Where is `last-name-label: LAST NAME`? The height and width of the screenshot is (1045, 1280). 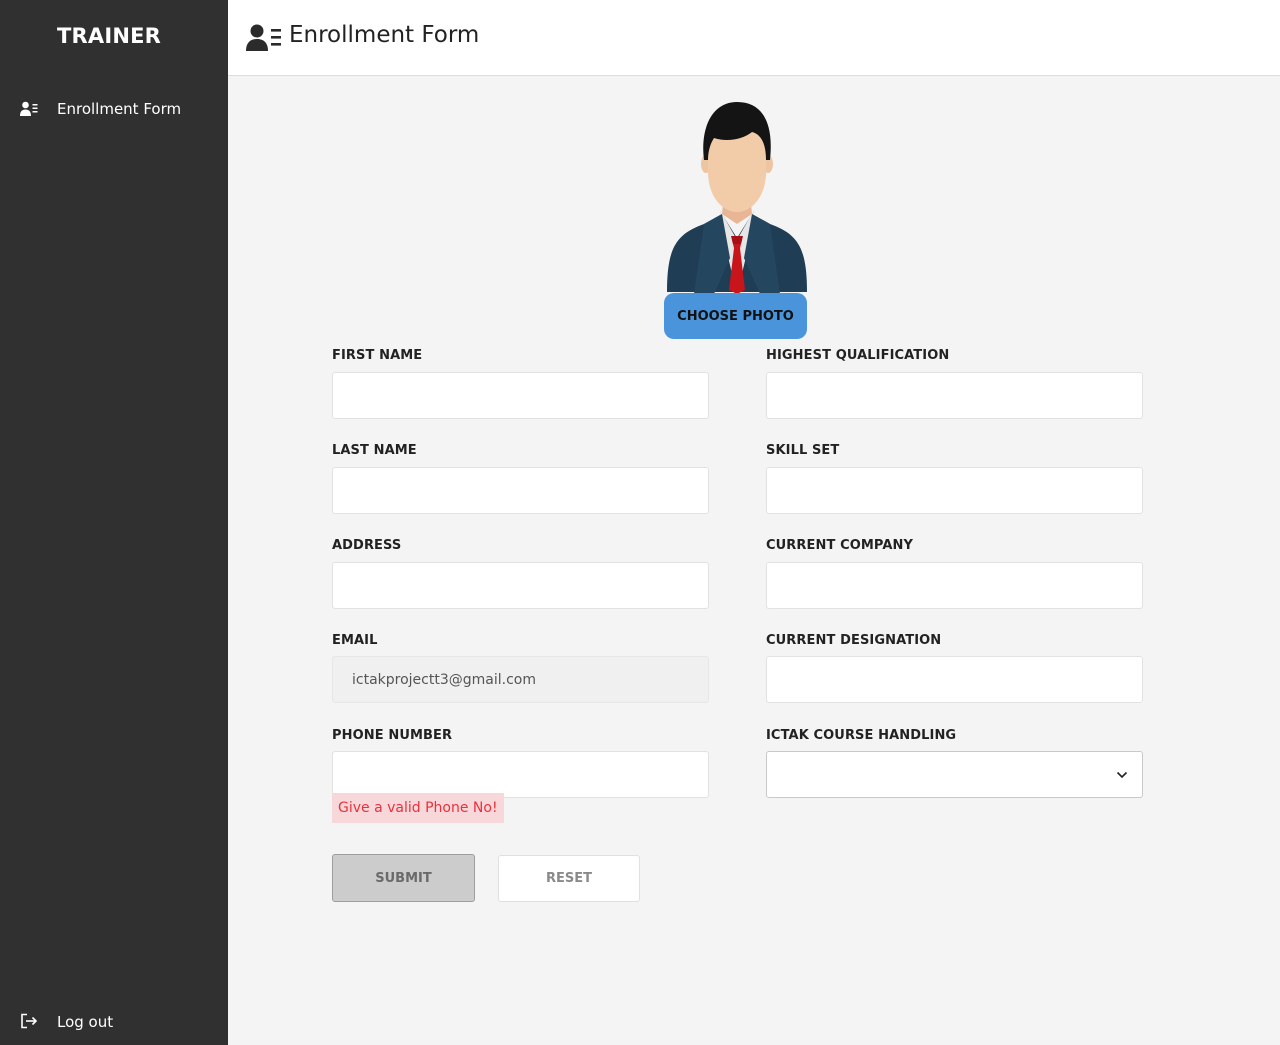
last-name-label: LAST NAME is located at coordinates (374, 450).